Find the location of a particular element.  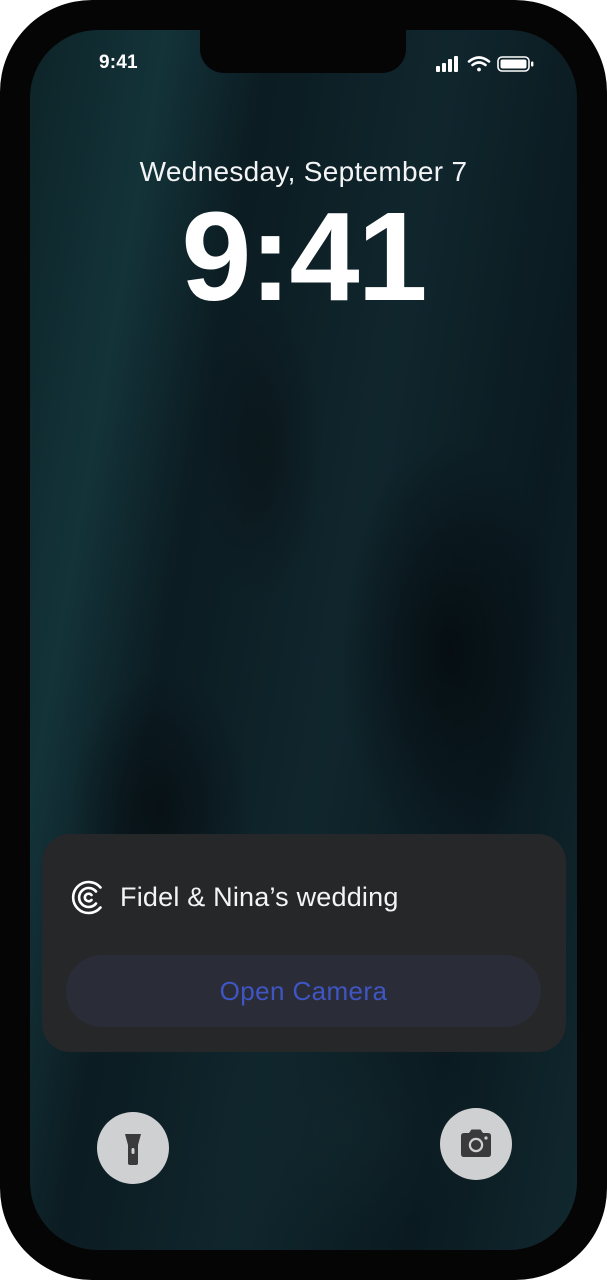

flashlight-button is located at coordinates (133, 1148).